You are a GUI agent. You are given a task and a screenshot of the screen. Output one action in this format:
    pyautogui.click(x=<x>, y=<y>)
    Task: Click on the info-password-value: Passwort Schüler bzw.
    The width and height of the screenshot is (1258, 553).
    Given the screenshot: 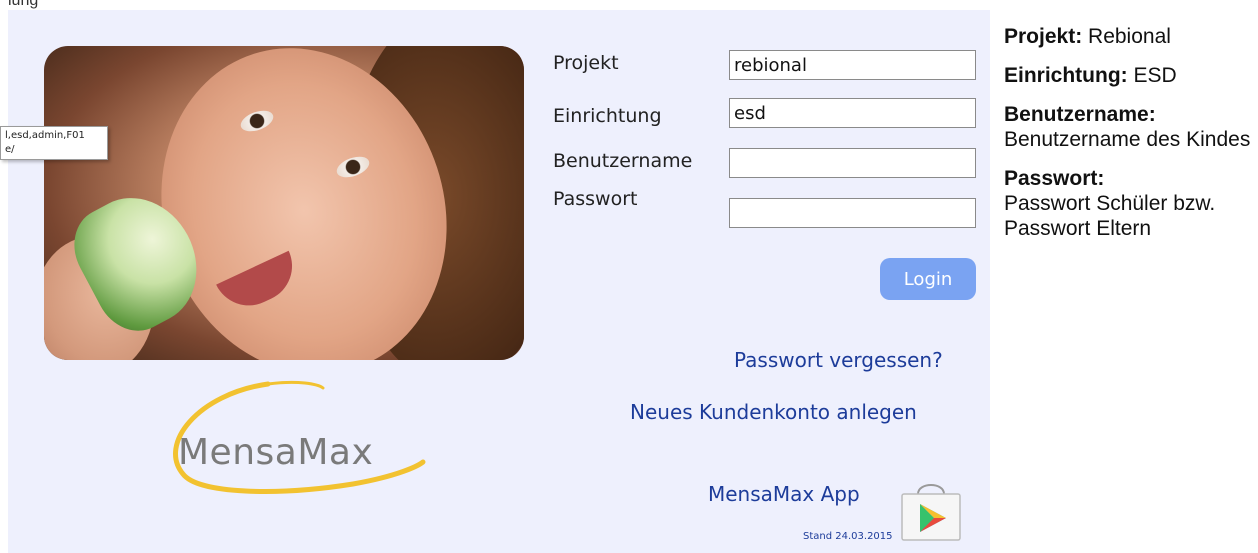 What is the action you would take?
    pyautogui.click(x=1110, y=203)
    